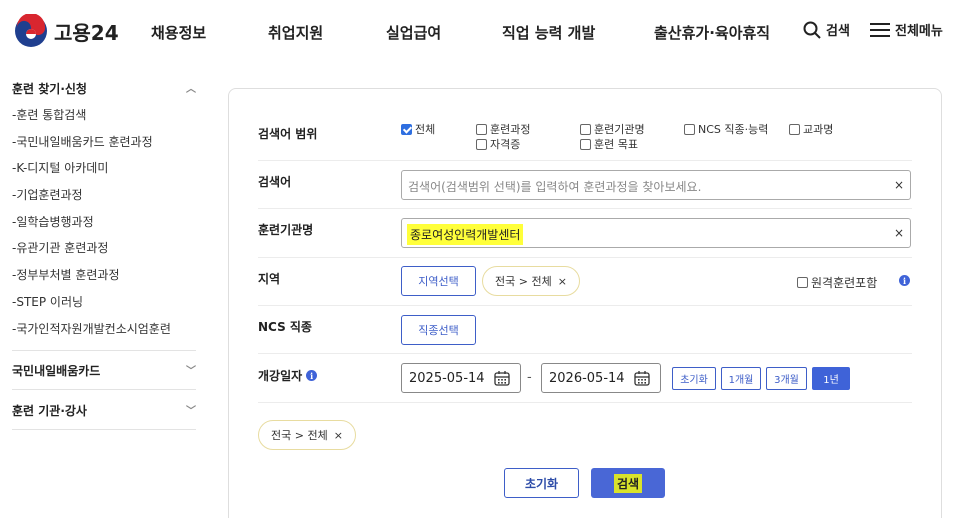 The height and width of the screenshot is (518, 966). I want to click on date-end-input: 2026-05-14, so click(601, 378).